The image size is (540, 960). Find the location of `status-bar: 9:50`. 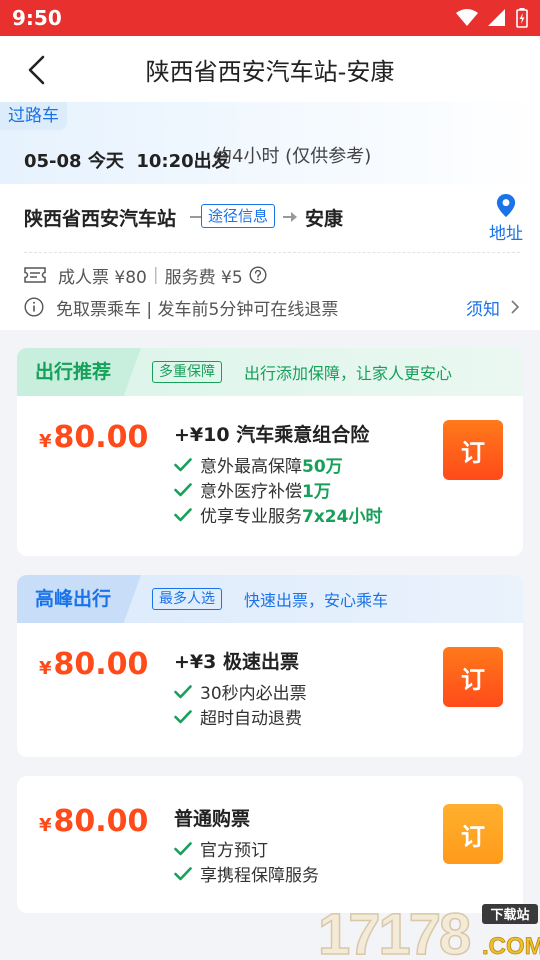

status-bar: 9:50 is located at coordinates (270, 18).